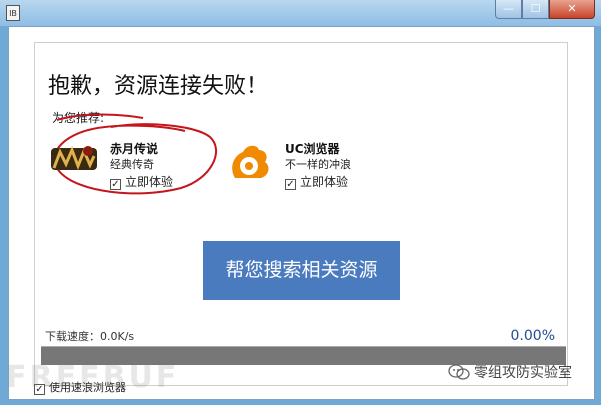 The height and width of the screenshot is (405, 601). I want to click on maximize-button: ☐, so click(535, 9).